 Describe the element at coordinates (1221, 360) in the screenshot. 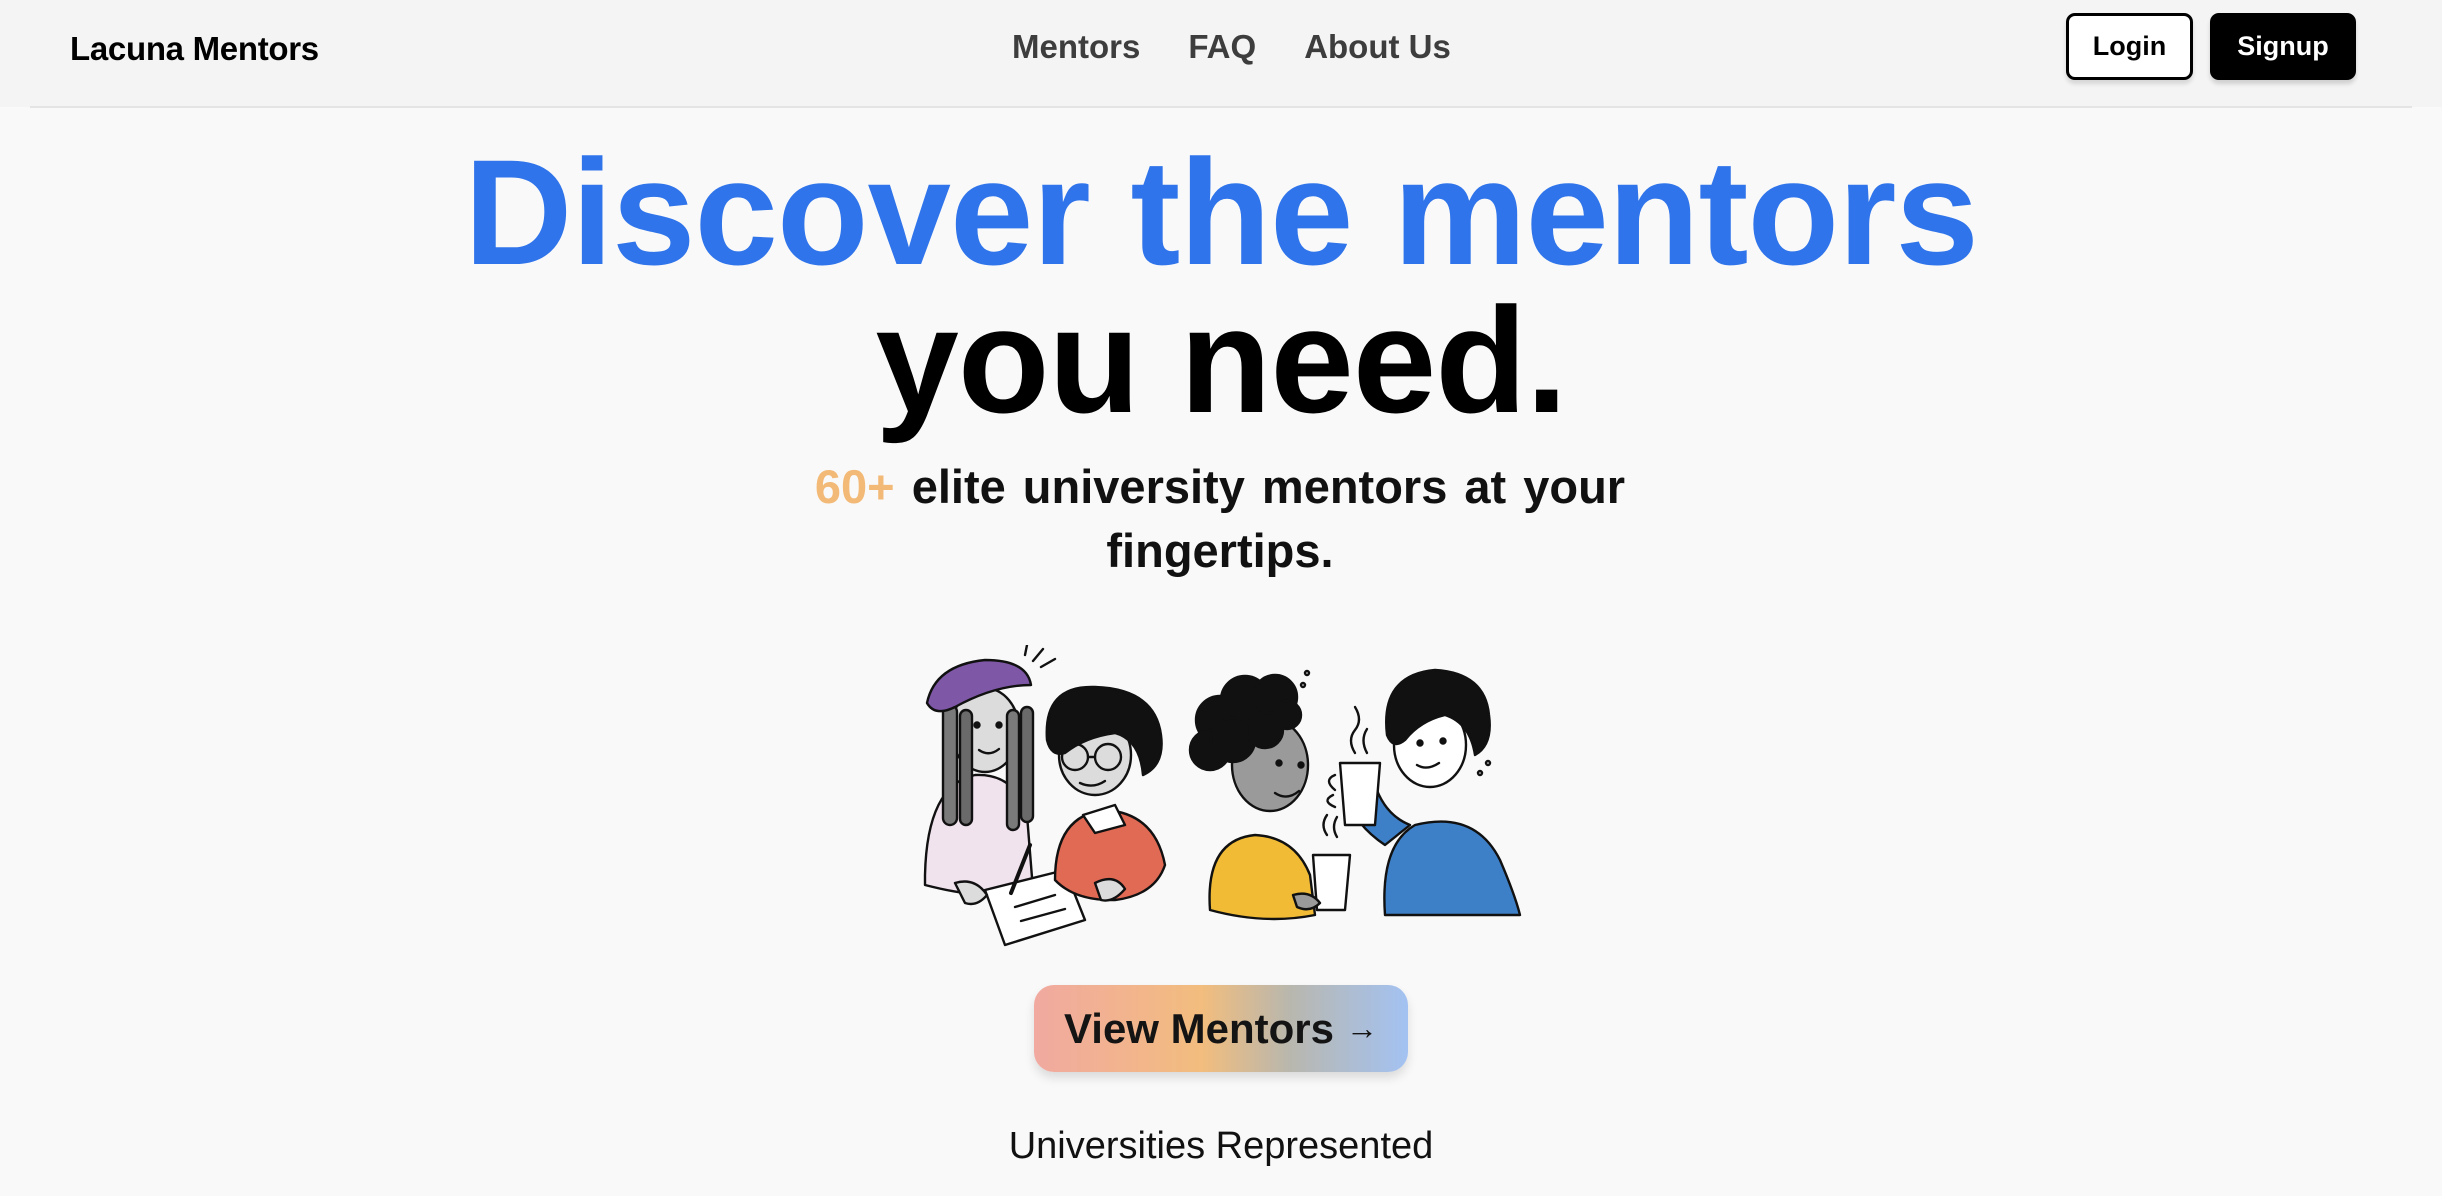

I see `hero-headline-line2: you need.` at that location.